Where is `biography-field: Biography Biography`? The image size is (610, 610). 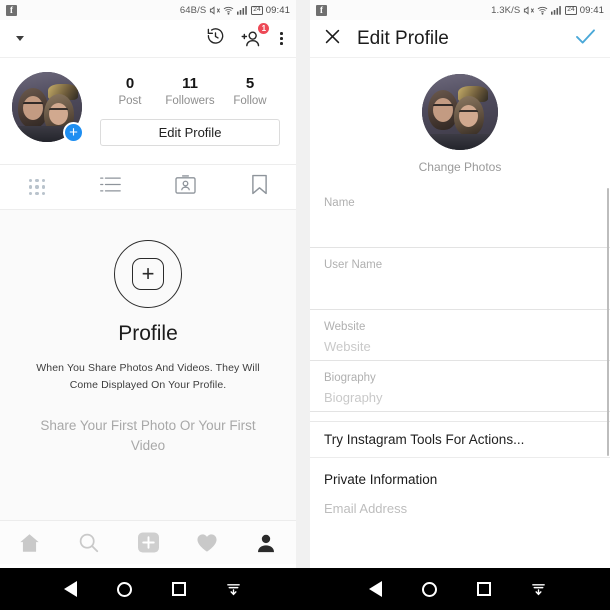
biography-field: Biography Biography is located at coordinates (460, 386).